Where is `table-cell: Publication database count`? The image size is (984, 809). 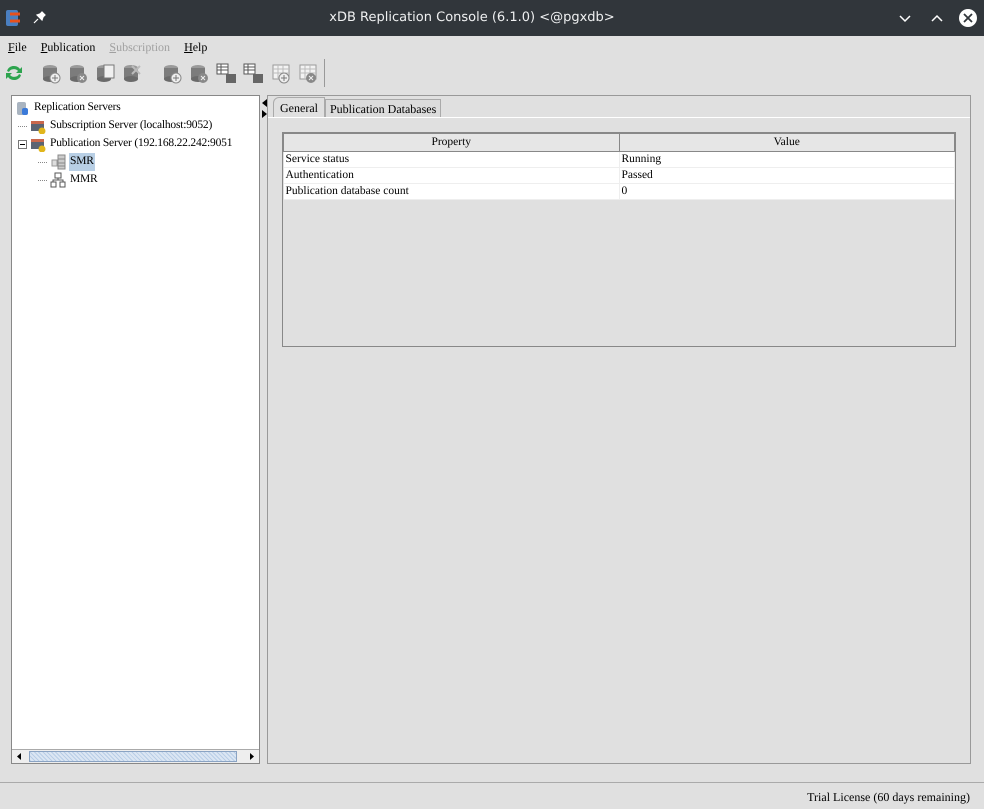
table-cell: Publication database count is located at coordinates (451, 192).